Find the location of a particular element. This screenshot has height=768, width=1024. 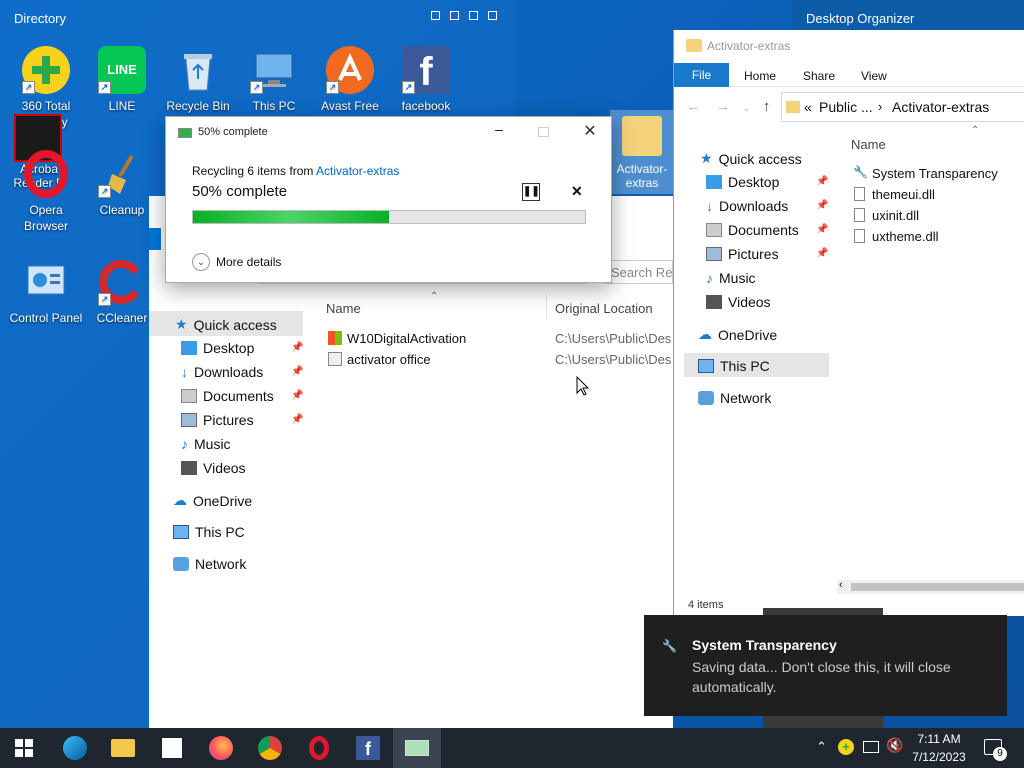

edge-button is located at coordinates (75, 748).